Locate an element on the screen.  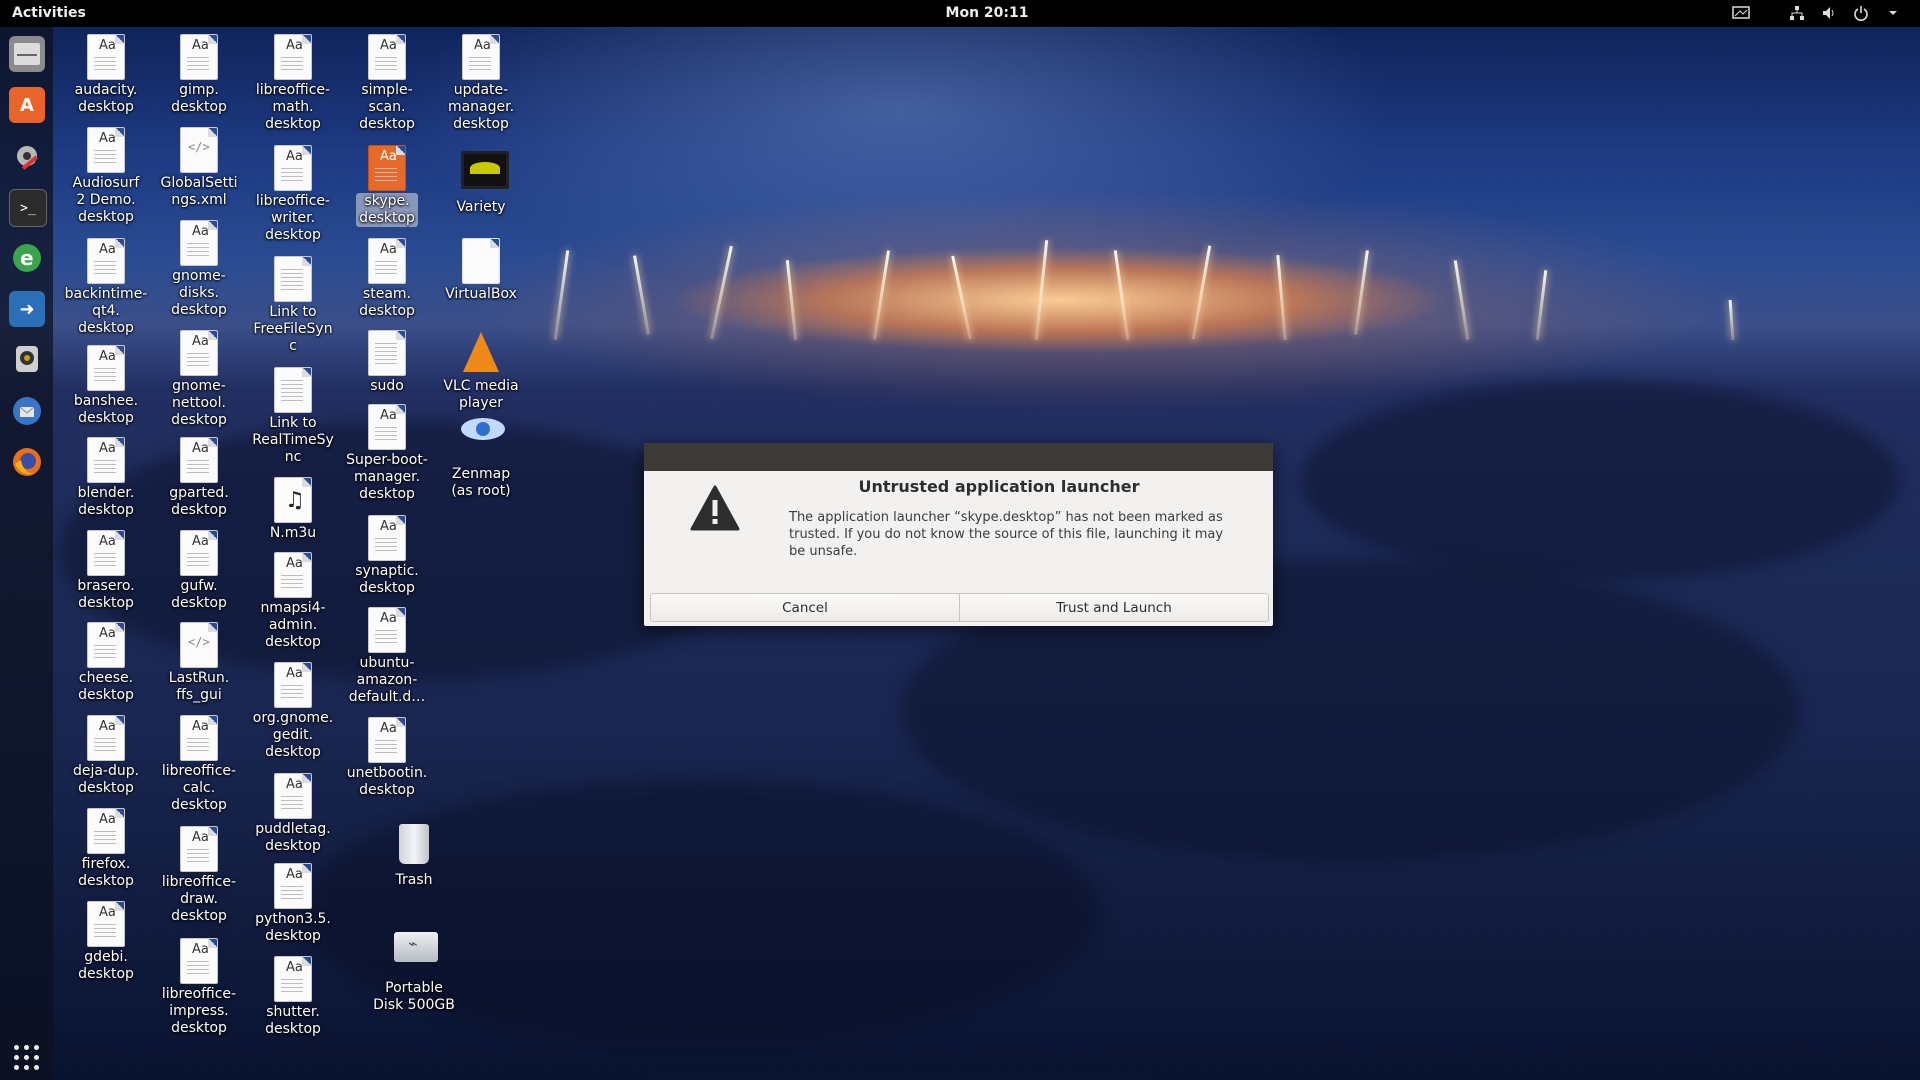
software-center-icon: A is located at coordinates (27, 105).